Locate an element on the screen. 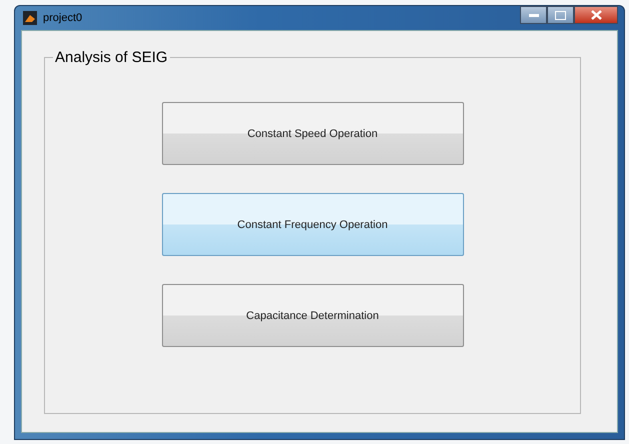  minimize-icon is located at coordinates (533, 15).